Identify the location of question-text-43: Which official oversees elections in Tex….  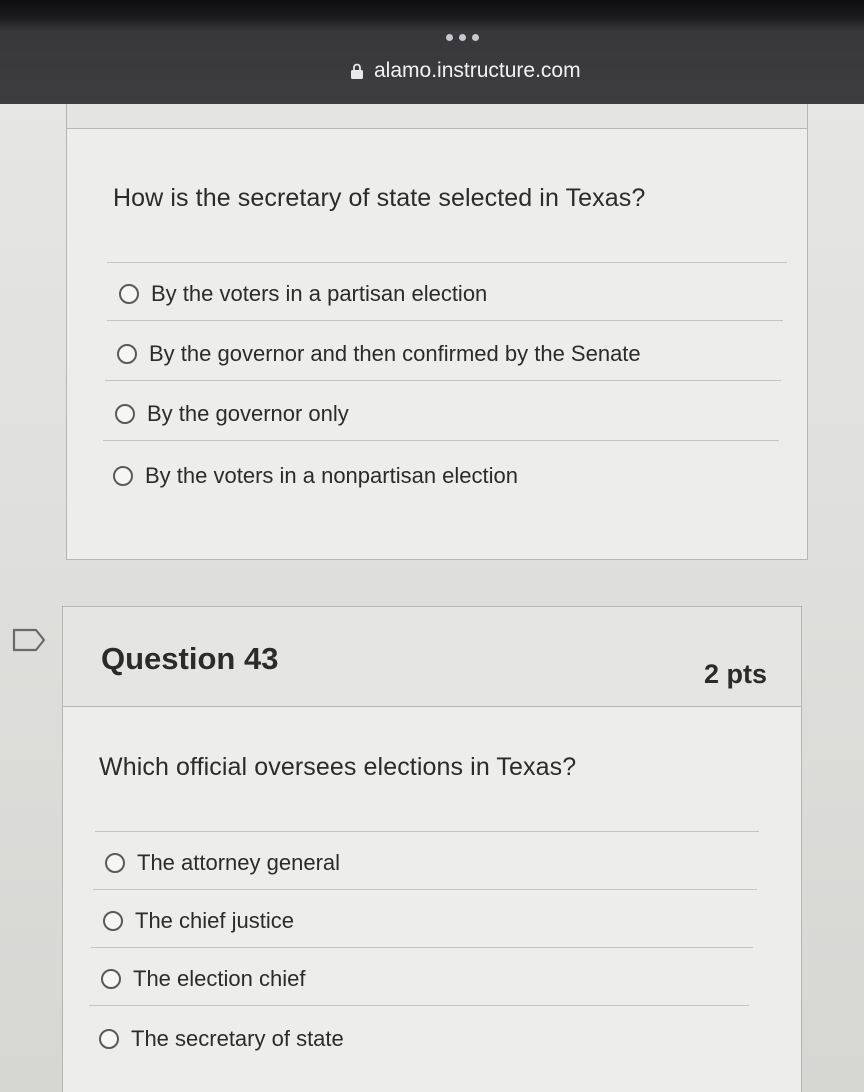
(338, 767).